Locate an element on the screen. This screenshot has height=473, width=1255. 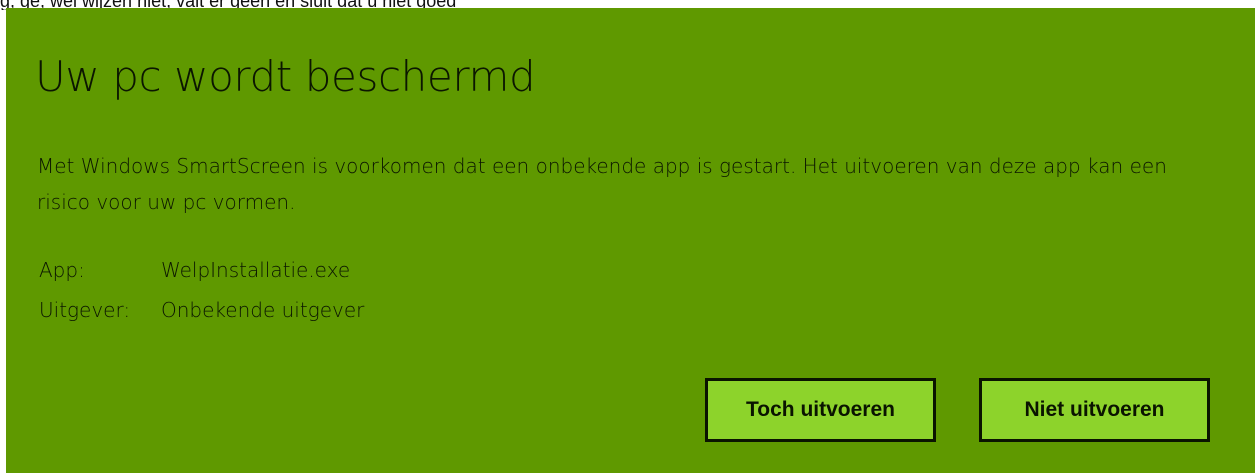
dialog-title: Uw pc wordt beschermd is located at coordinates (285, 76).